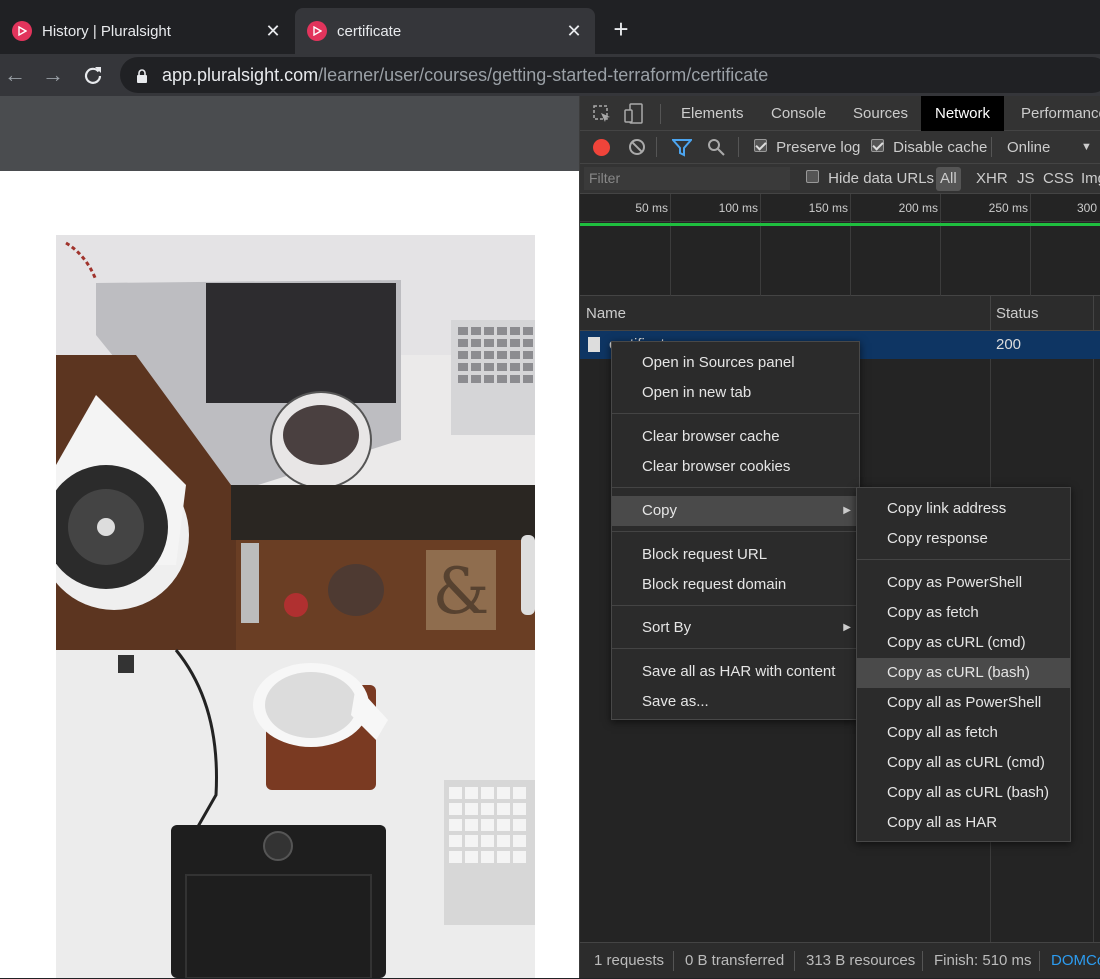 Image resolution: width=1100 pixels, height=979 pixels. I want to click on timeline-tick: 100 ms, so click(738, 208).